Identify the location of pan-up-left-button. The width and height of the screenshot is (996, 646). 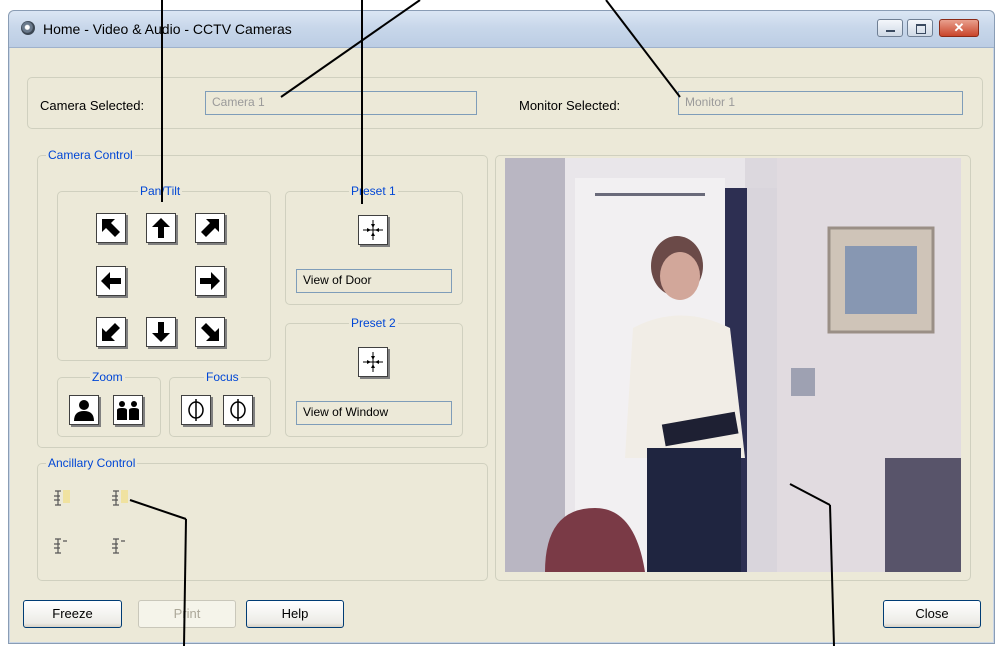
(111, 228).